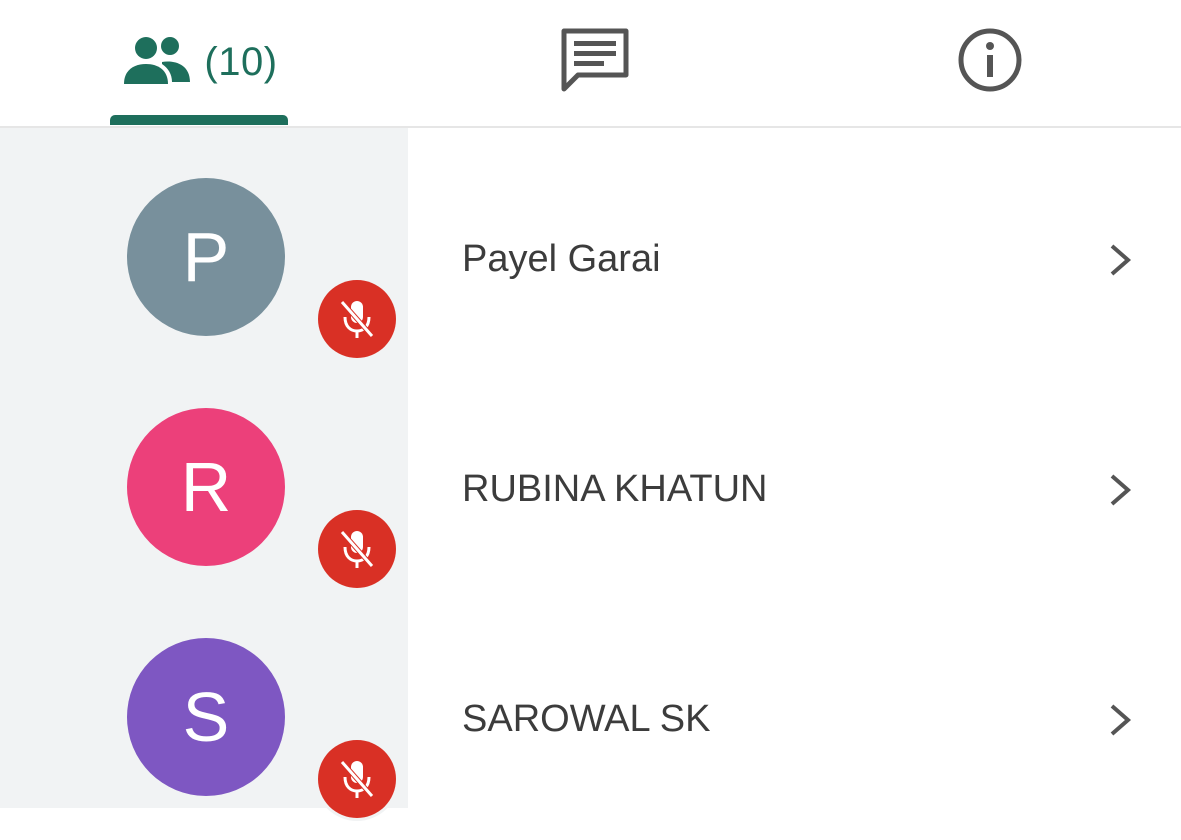  I want to click on tab-people: (10), so click(200, 62).